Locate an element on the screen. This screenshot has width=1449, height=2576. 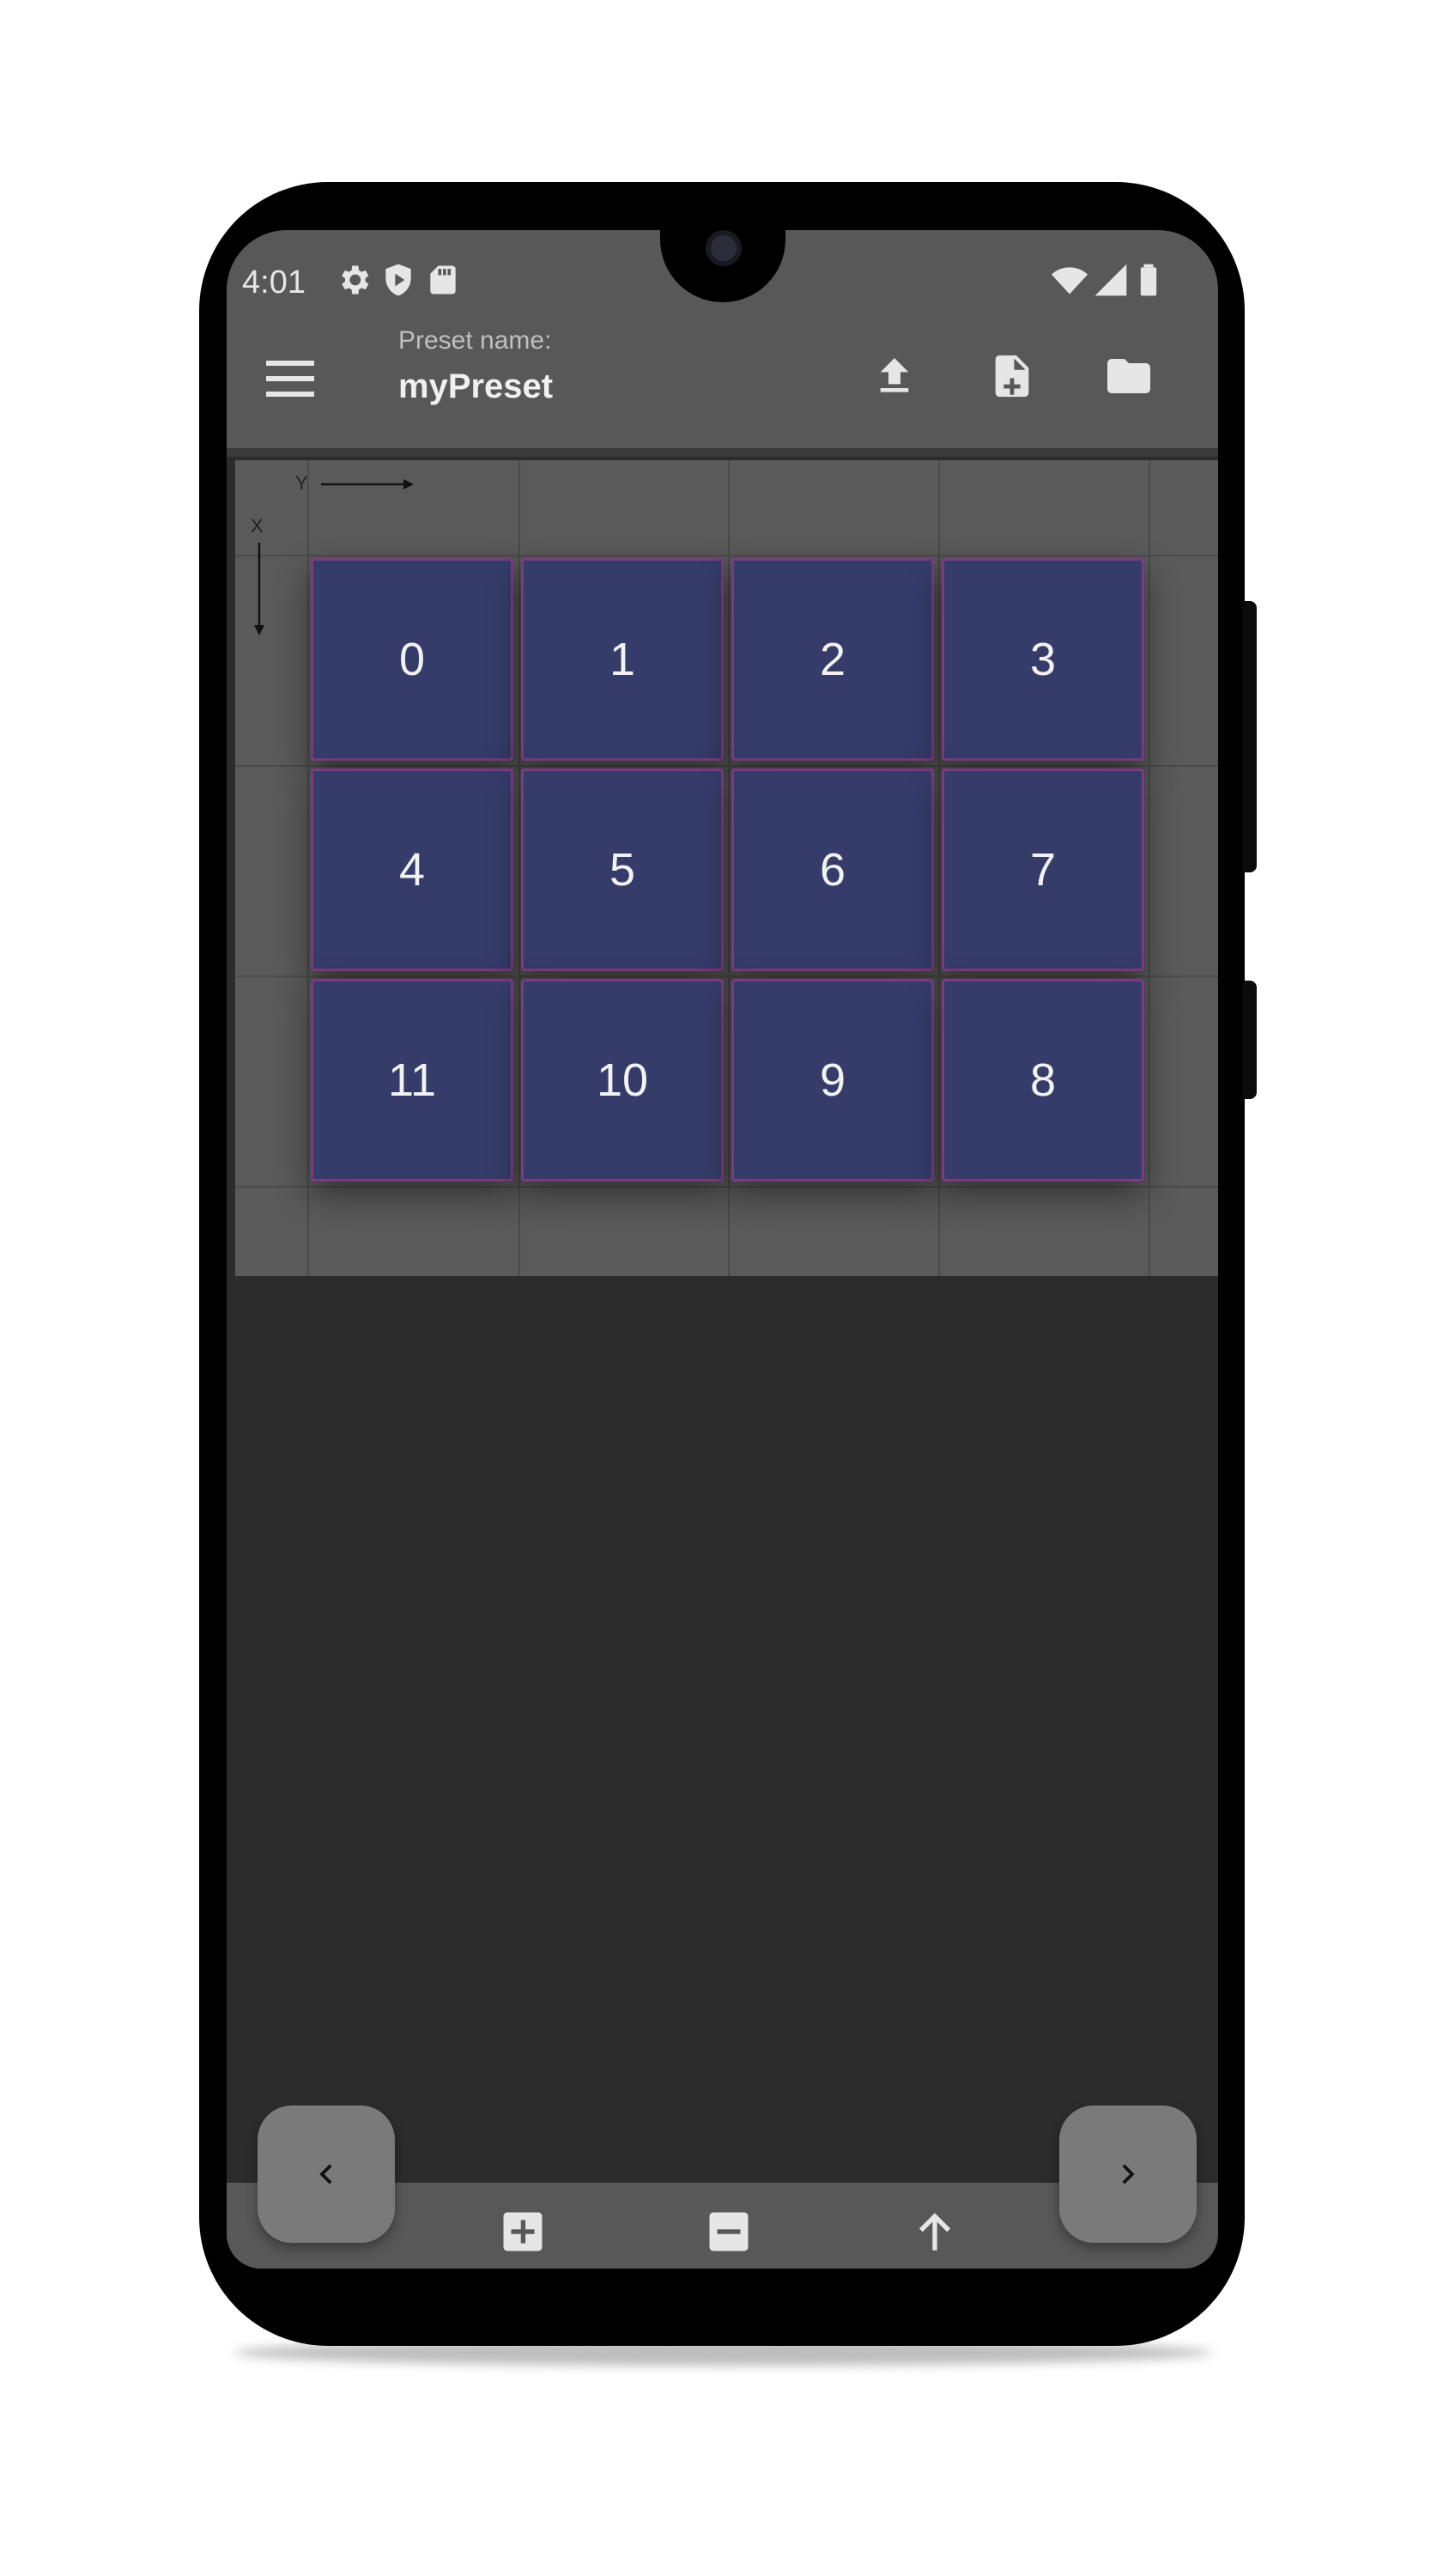
sd-card-icon is located at coordinates (443, 280).